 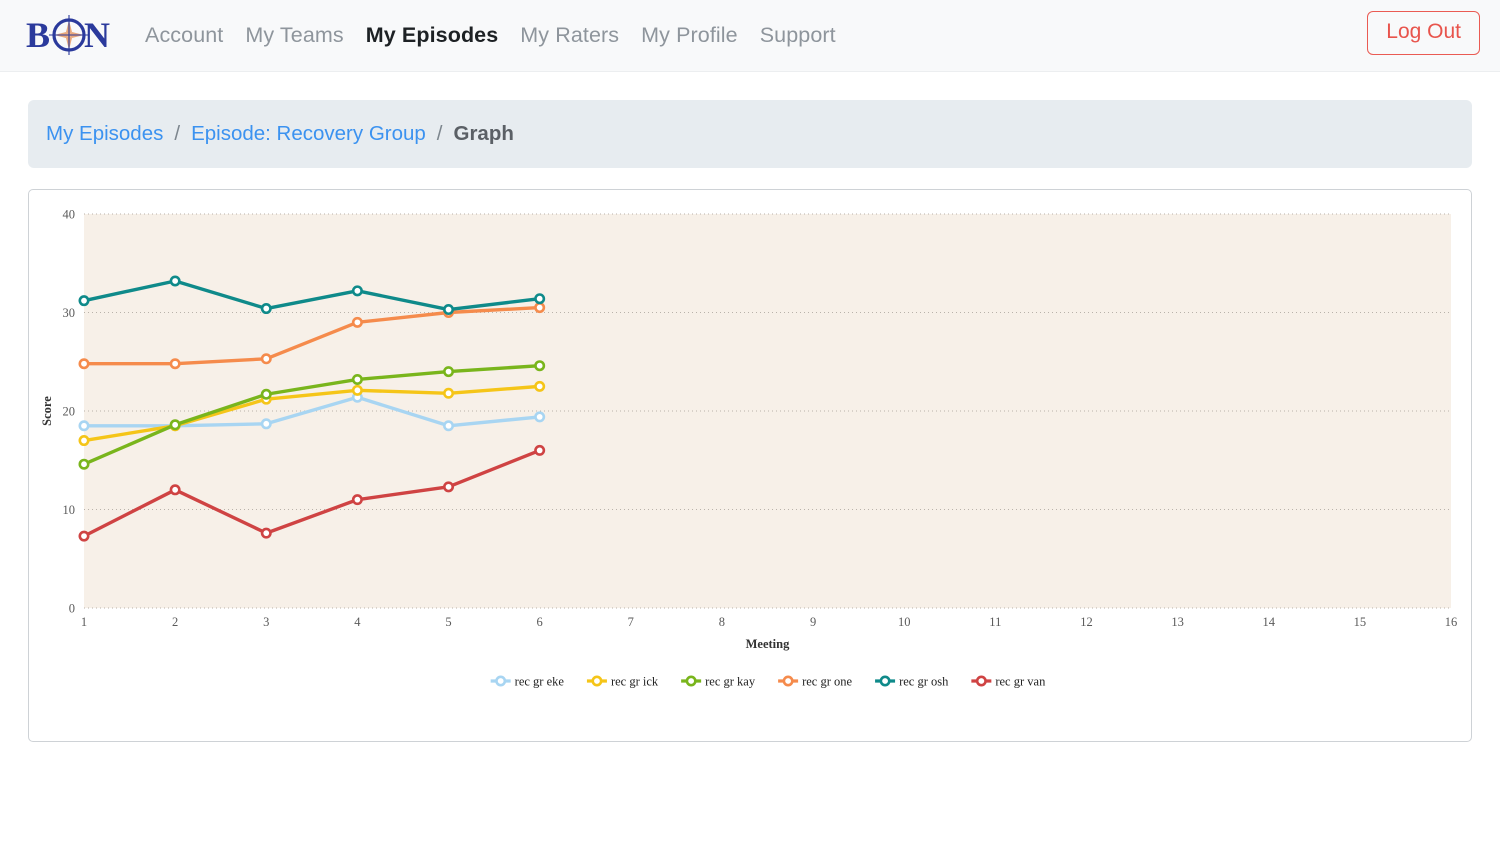 I want to click on brand-logo: B N, so click(x=69, y=36).